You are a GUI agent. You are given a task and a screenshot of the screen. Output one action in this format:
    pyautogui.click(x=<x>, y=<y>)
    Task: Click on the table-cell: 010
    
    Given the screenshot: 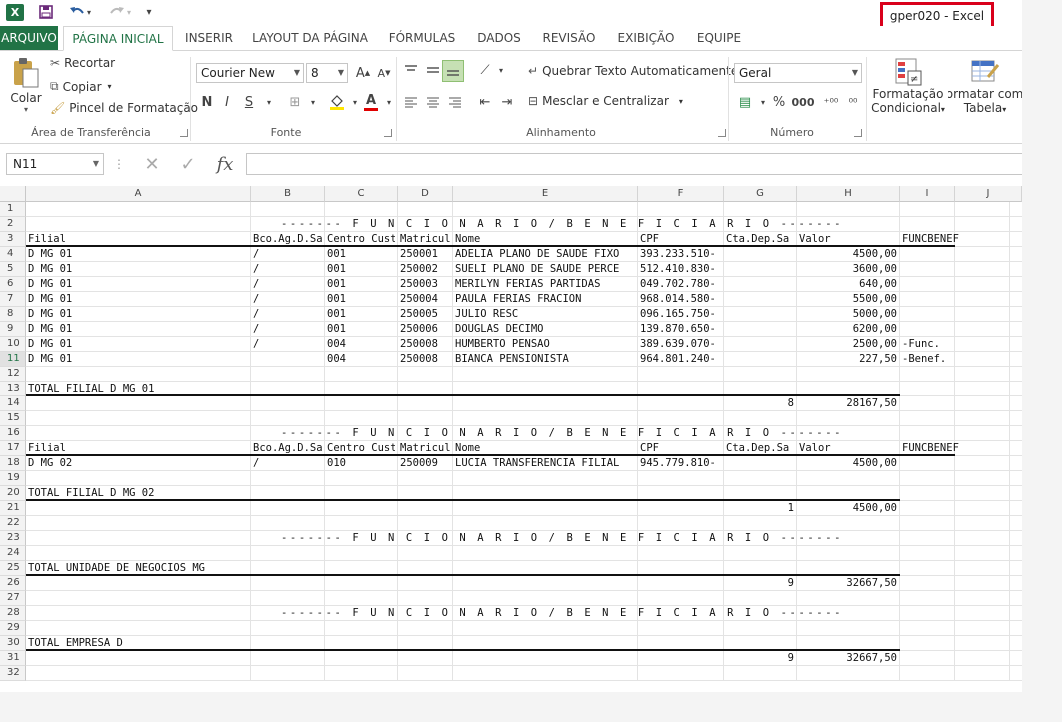 What is the action you would take?
    pyautogui.click(x=361, y=463)
    